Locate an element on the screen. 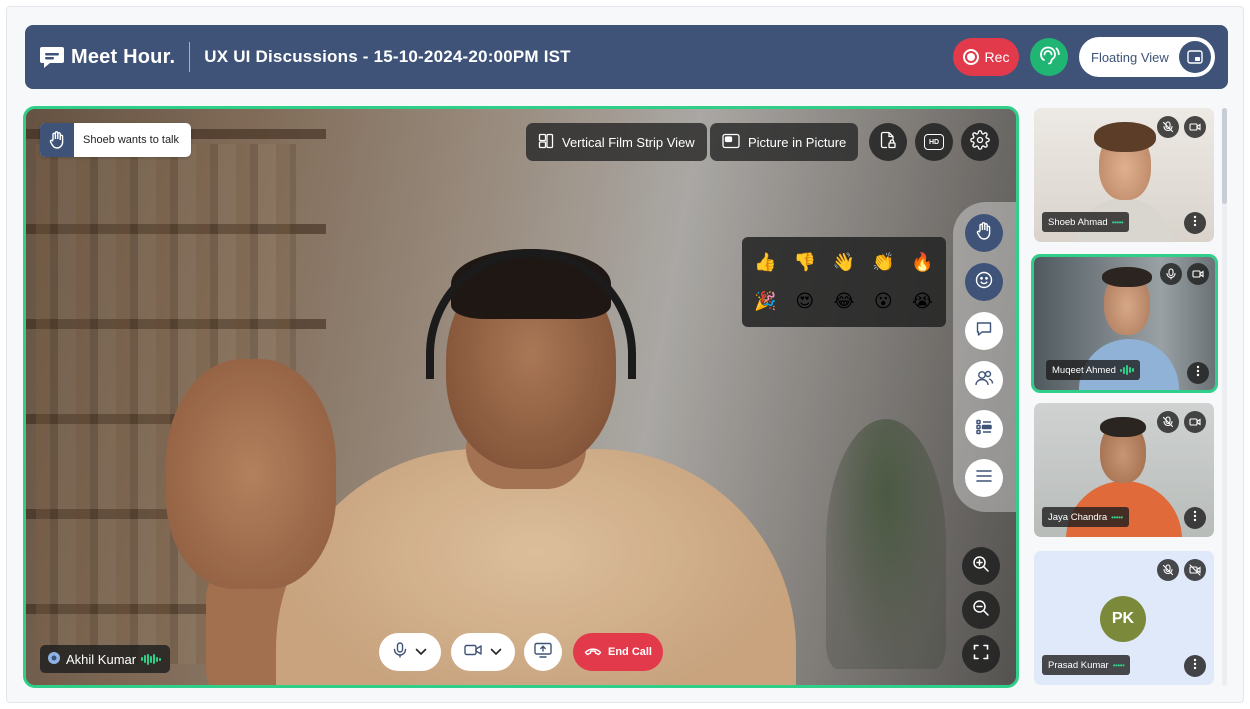  hamburger-icon is located at coordinates (984, 478).